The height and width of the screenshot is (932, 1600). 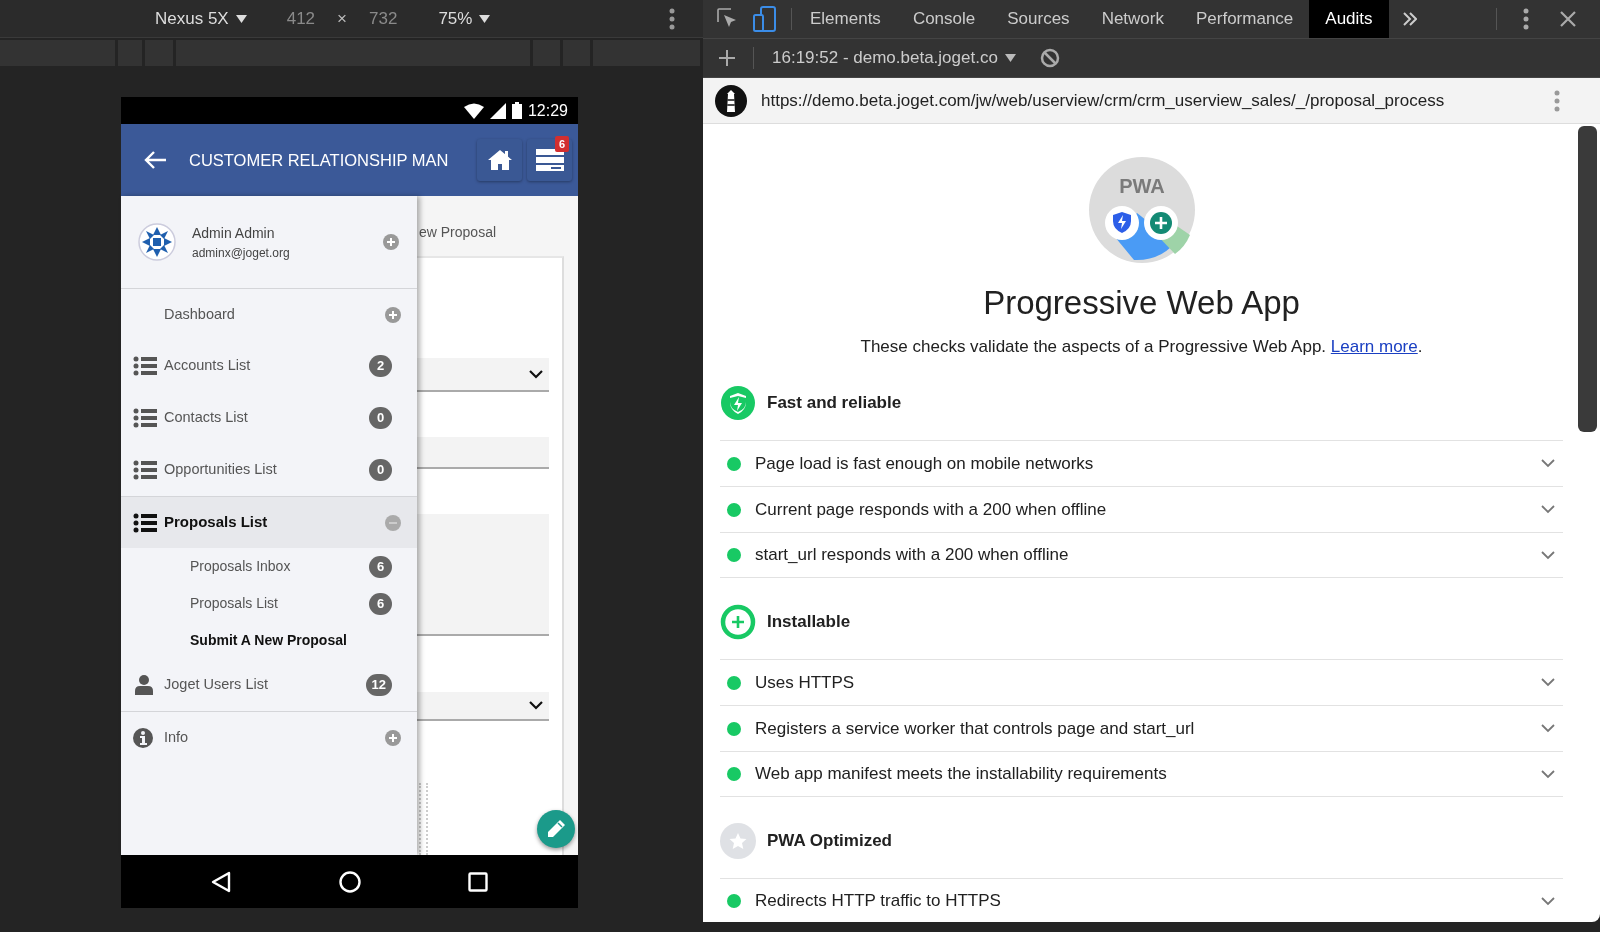 What do you see at coordinates (473, 110) in the screenshot?
I see `wifi-icon` at bounding box center [473, 110].